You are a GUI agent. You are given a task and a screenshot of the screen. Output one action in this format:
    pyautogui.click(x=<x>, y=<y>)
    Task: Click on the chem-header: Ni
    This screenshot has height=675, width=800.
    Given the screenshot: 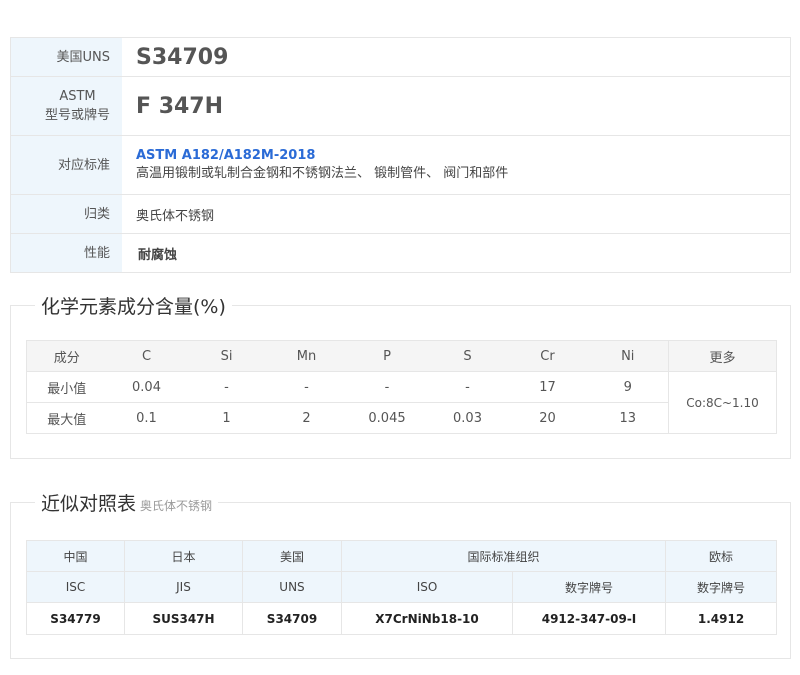 What is the action you would take?
    pyautogui.click(x=628, y=356)
    